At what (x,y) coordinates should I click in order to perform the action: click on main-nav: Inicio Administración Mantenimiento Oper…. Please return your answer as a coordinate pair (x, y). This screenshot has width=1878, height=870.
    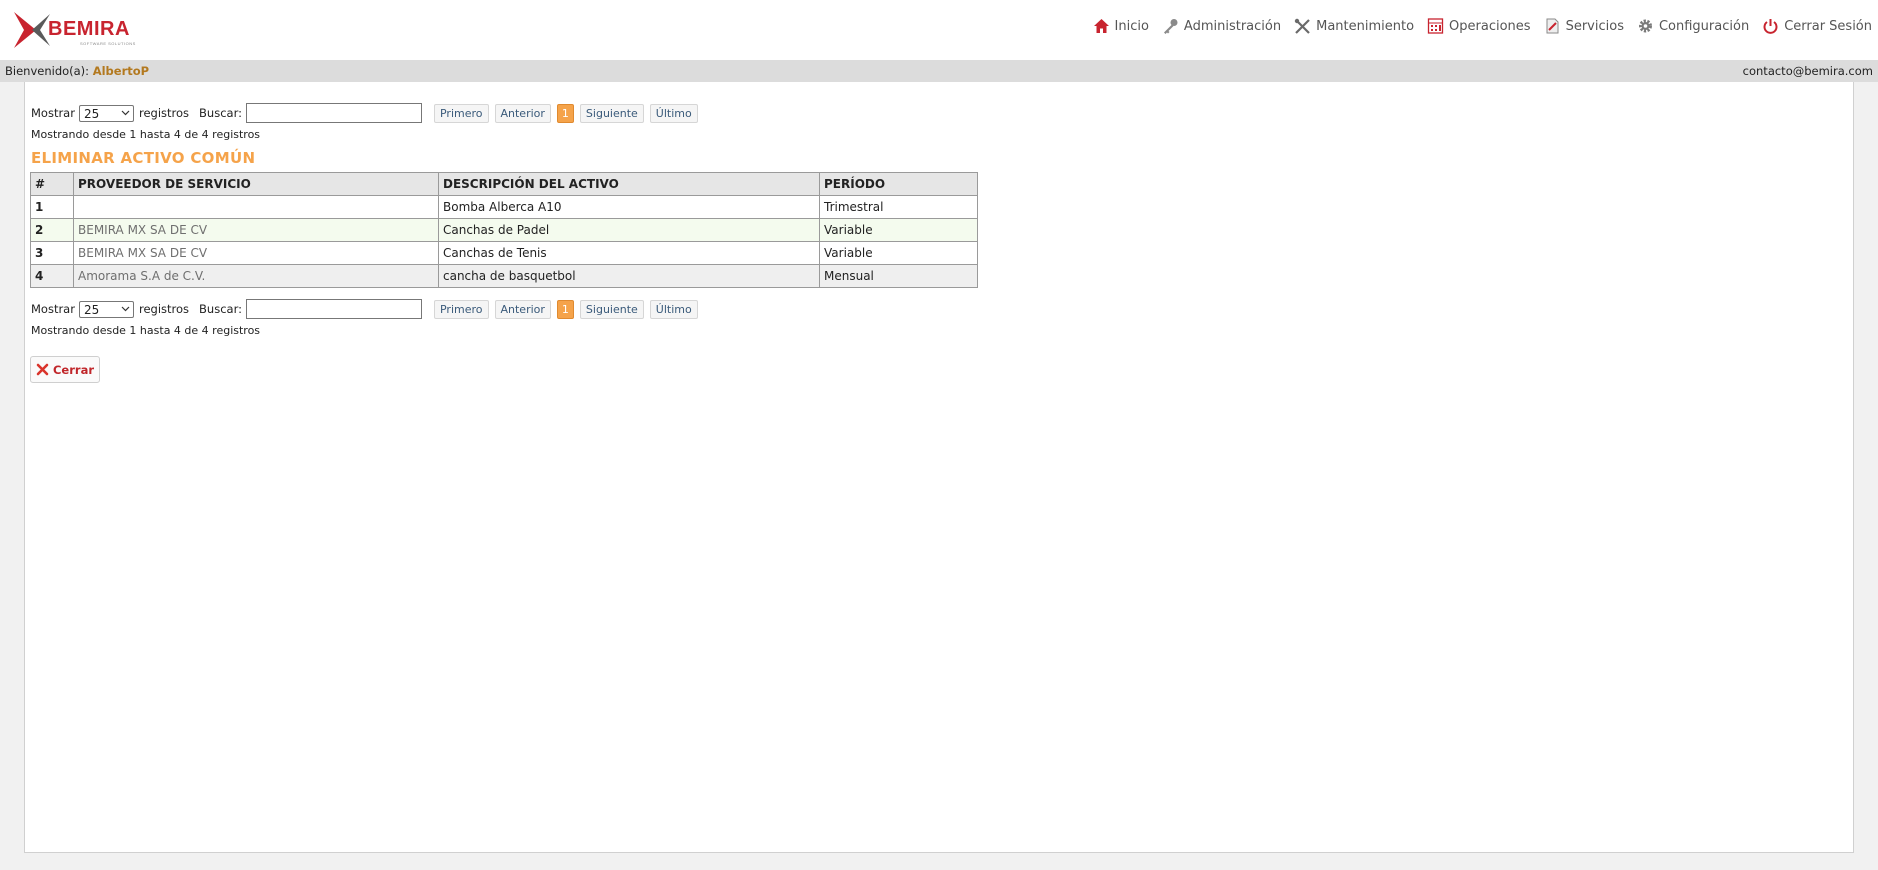
    Looking at the image, I should click on (1476, 26).